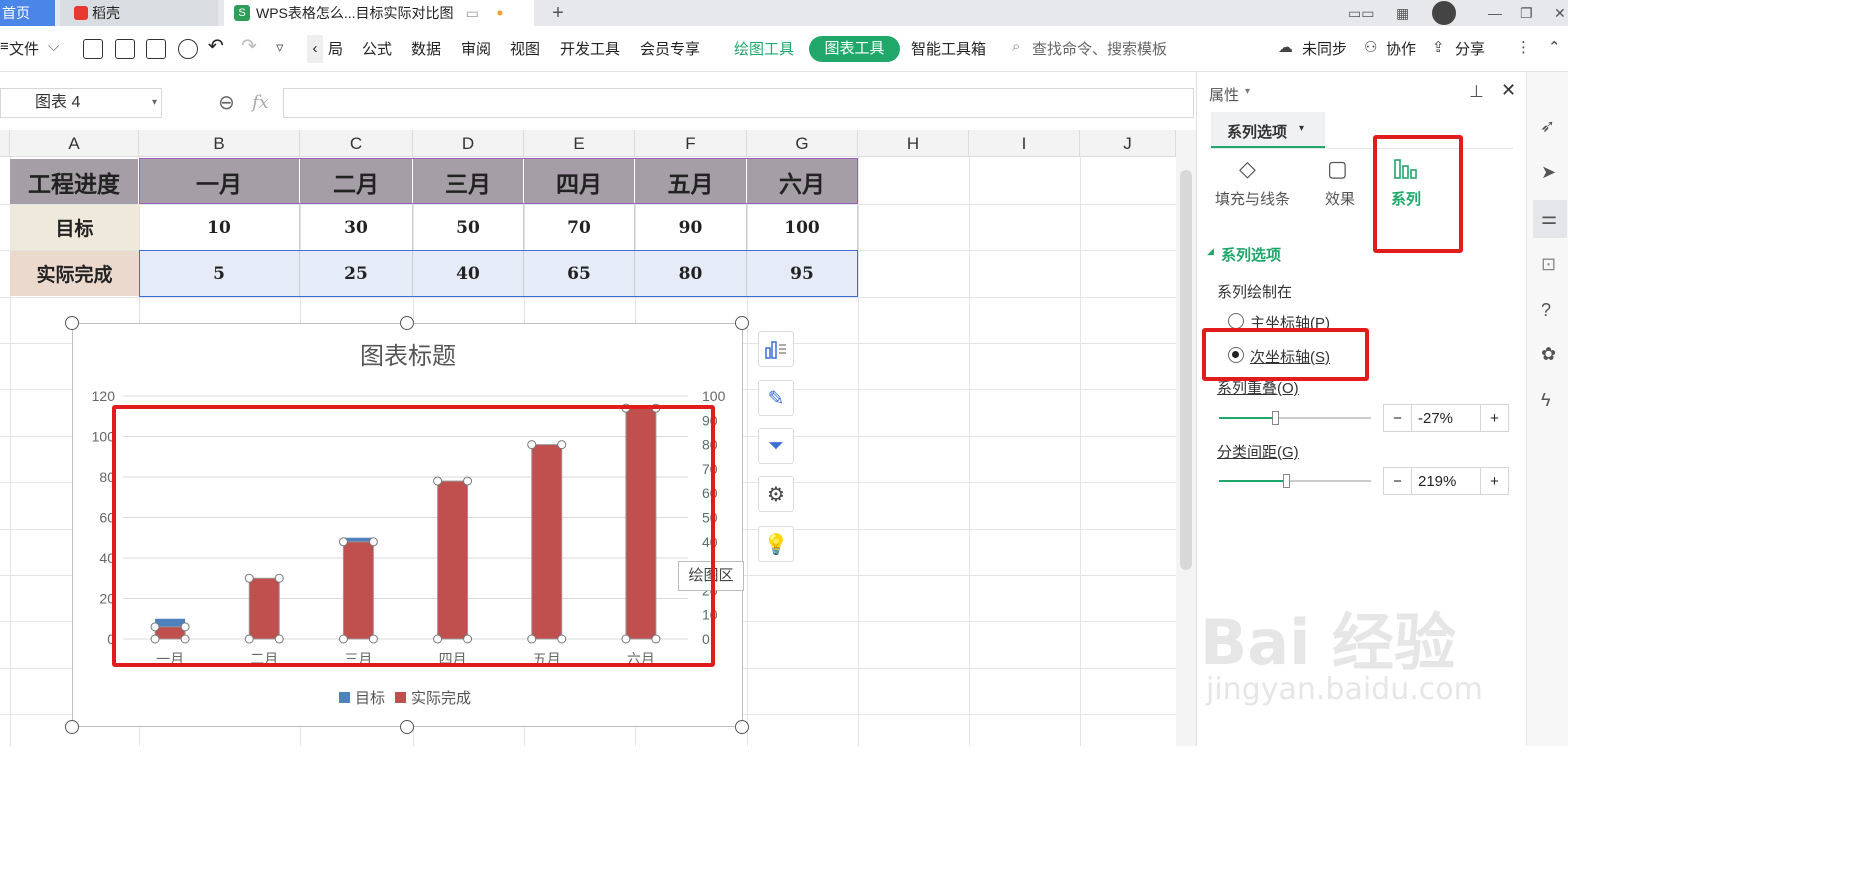 This screenshot has height=886, width=1862. What do you see at coordinates (426, 48) in the screenshot?
I see `menu-data: 数据` at bounding box center [426, 48].